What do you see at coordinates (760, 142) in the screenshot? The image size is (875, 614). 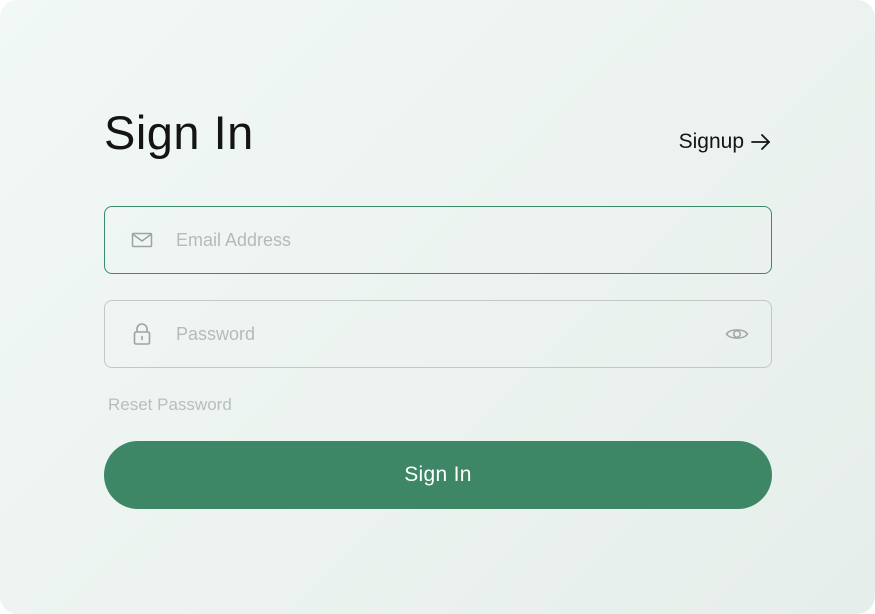 I see `arrow-right-icon` at bounding box center [760, 142].